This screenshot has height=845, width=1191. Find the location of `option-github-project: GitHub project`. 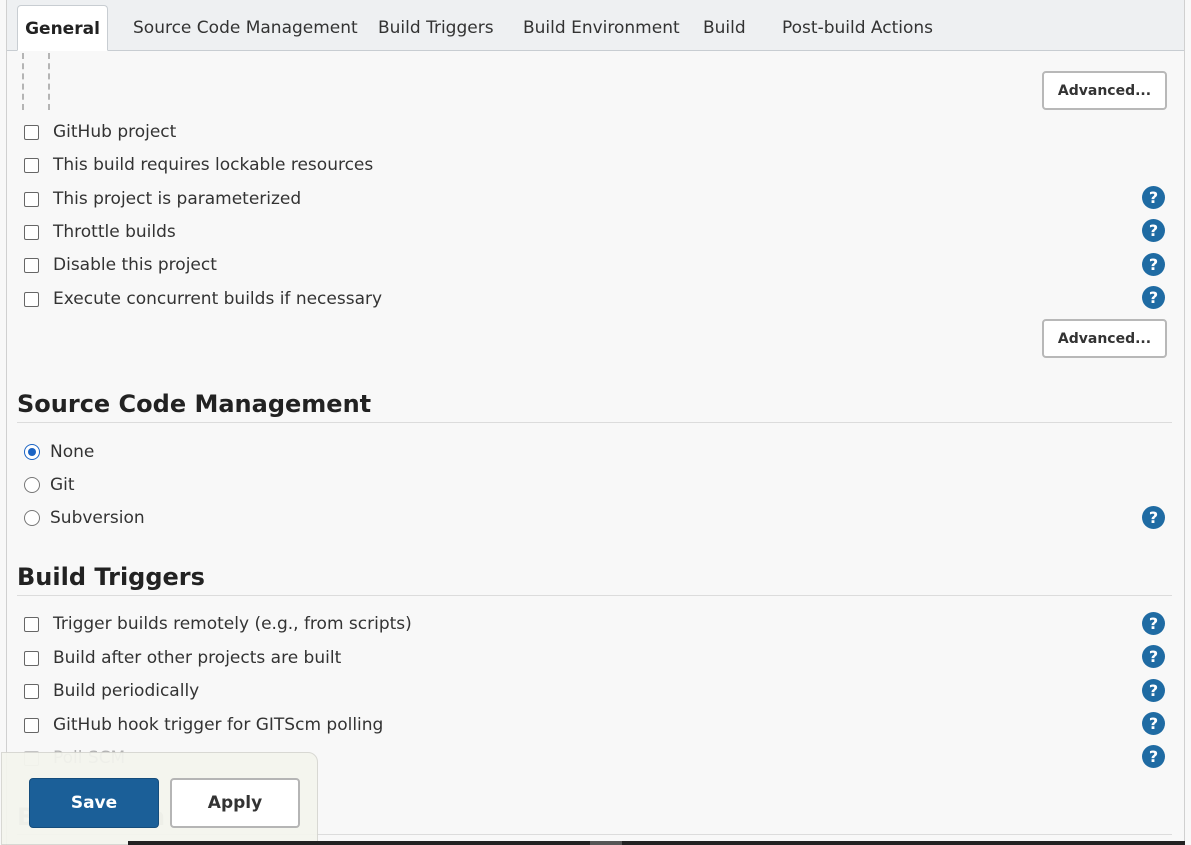

option-github-project: GitHub project is located at coordinates (98, 132).